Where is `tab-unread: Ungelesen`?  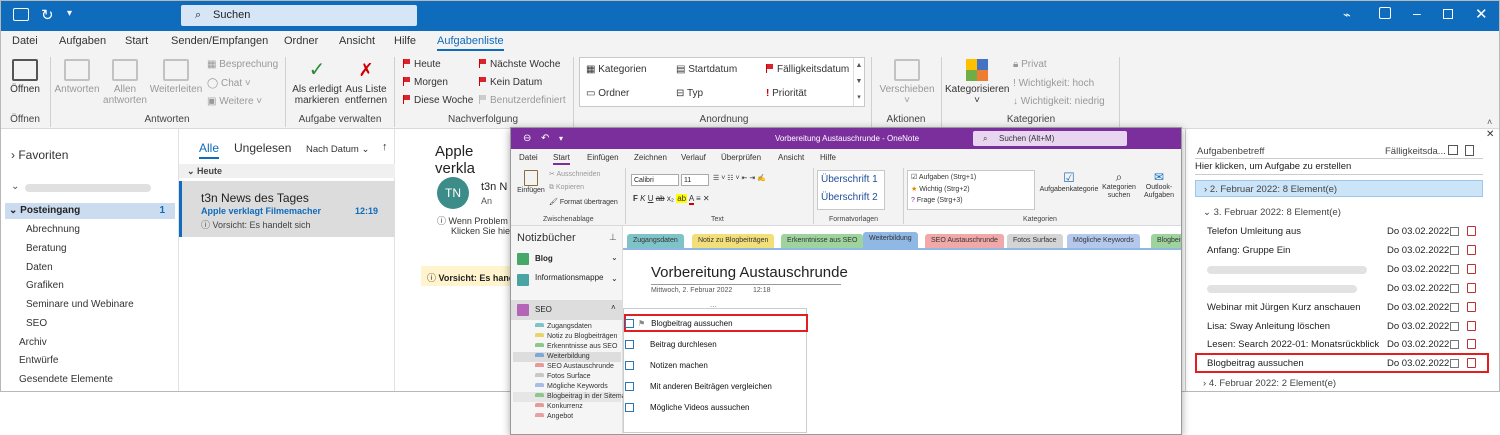
tab-unread: Ungelesen is located at coordinates (262, 148).